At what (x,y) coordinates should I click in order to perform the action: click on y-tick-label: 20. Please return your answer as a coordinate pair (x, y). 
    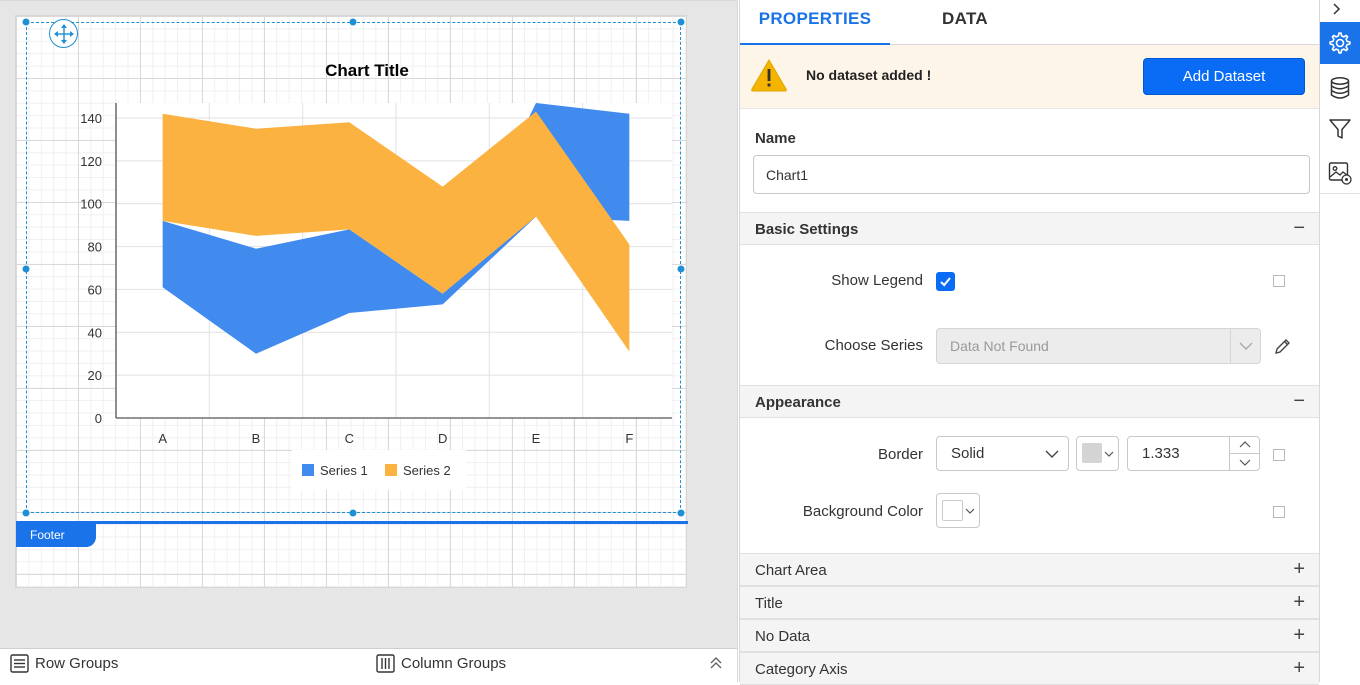
    Looking at the image, I should click on (95, 375).